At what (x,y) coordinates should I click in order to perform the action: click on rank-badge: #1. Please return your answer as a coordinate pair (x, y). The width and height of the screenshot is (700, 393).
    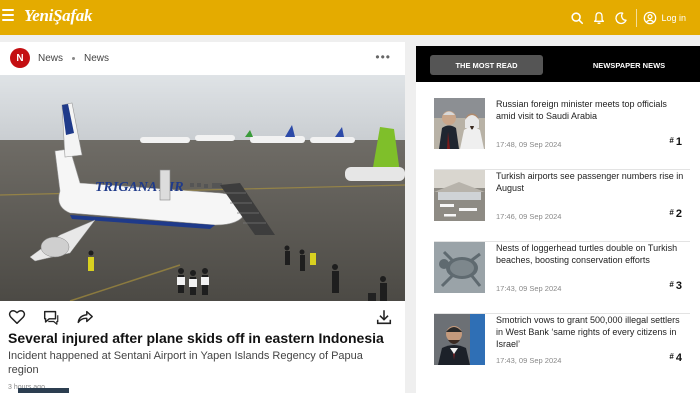
    Looking at the image, I should click on (675, 142).